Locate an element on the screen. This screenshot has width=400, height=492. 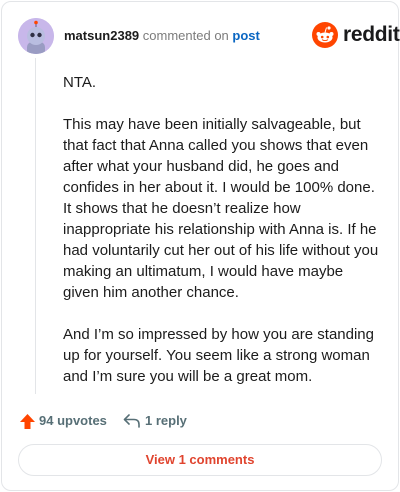
action-text: commented on is located at coordinates (185, 35).